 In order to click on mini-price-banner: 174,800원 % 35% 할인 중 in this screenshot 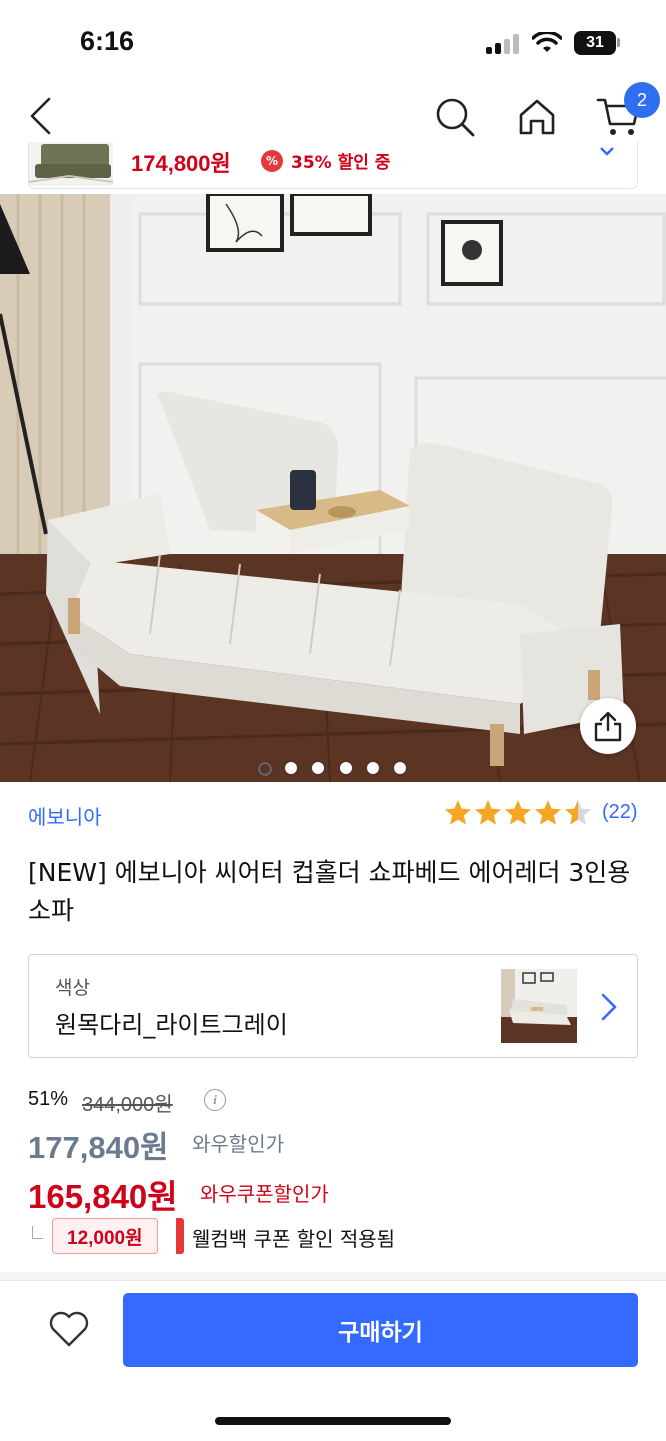, I will do `click(333, 165)`.